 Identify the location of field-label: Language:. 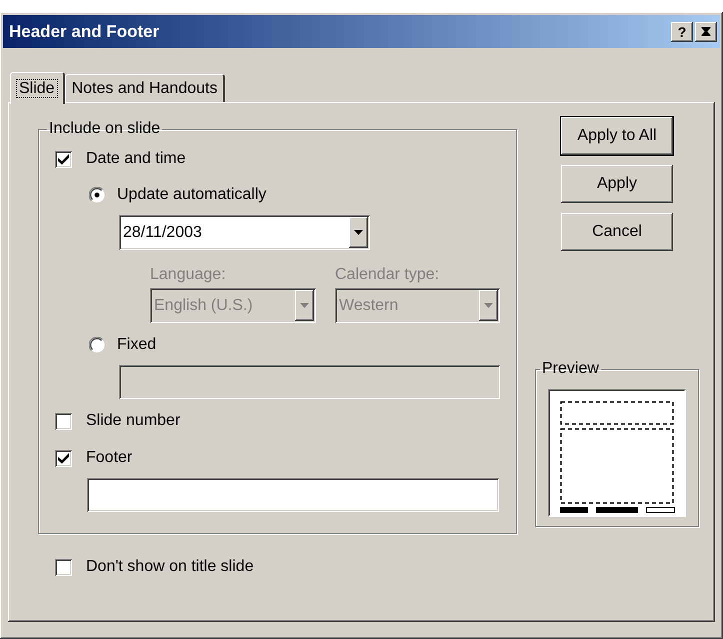
(188, 275).